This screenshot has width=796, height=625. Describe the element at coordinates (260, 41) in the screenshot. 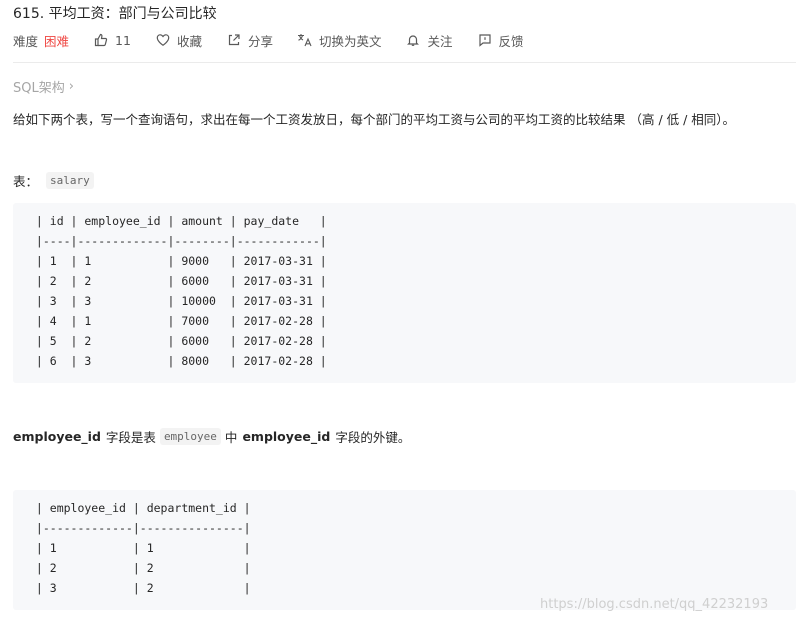

I see `share-label: 分享` at that location.